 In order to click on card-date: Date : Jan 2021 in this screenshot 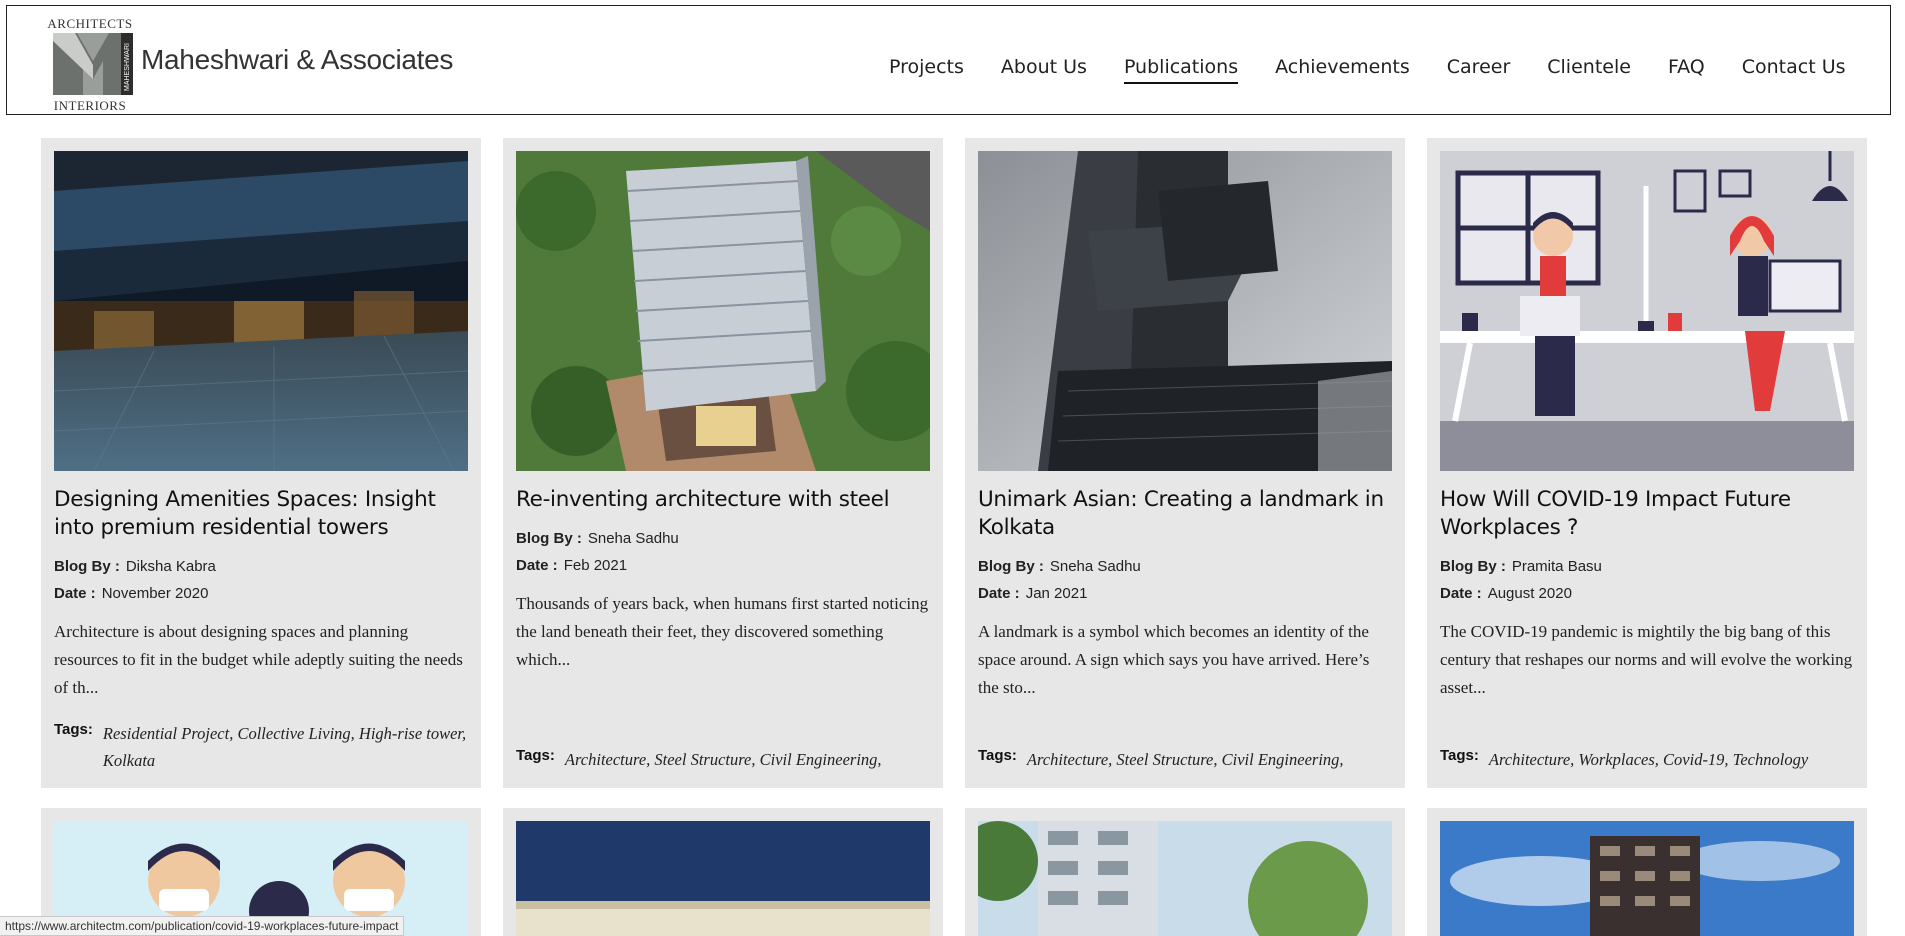, I will do `click(1185, 593)`.